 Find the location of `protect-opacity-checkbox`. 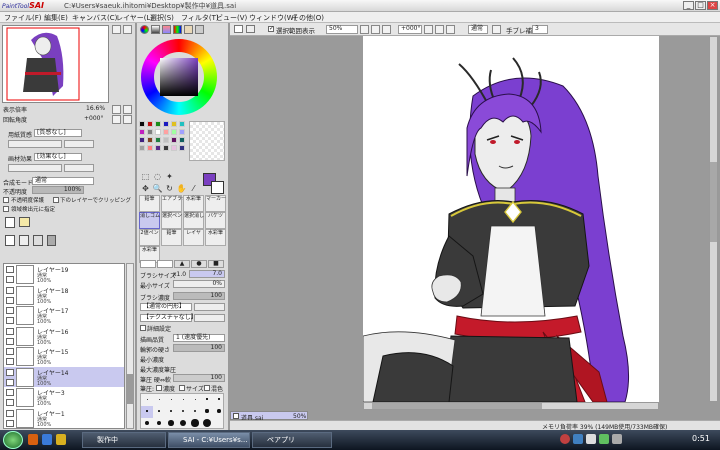

protect-opacity-checkbox is located at coordinates (6, 200).